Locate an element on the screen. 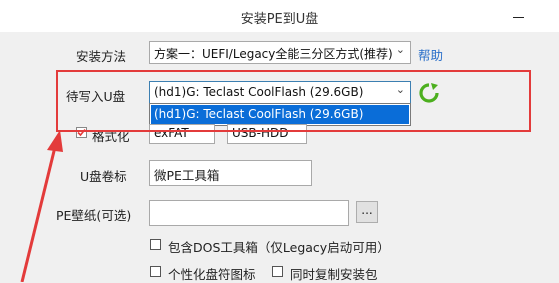  install-method-value: 方案一：UEFI/Legacy全能三分区方式(推荐) is located at coordinates (273, 54).